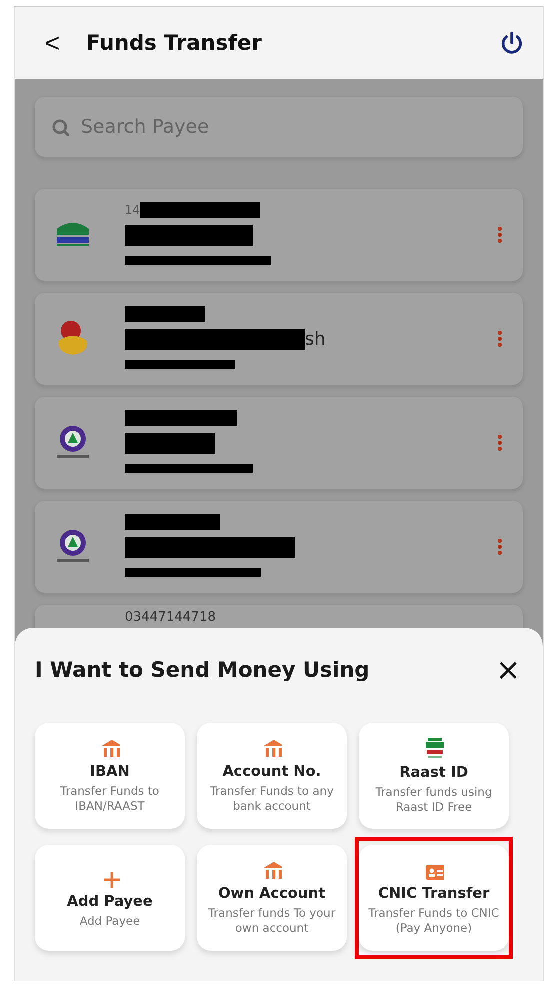 This screenshot has width=549, height=986. Describe the element at coordinates (315, 339) in the screenshot. I see `payee-text: sh` at that location.